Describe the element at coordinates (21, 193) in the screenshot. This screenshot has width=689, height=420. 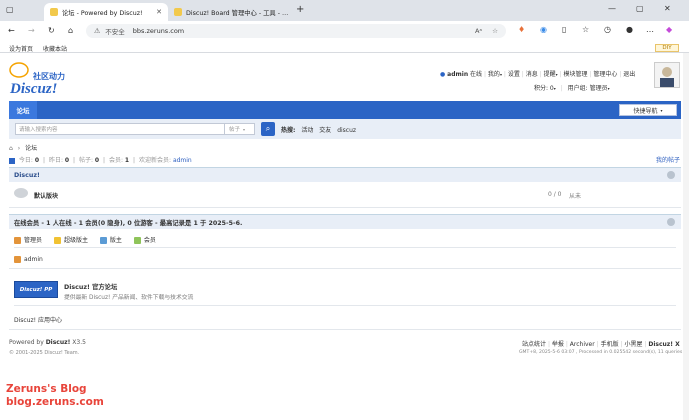
I see `board-icon` at that location.